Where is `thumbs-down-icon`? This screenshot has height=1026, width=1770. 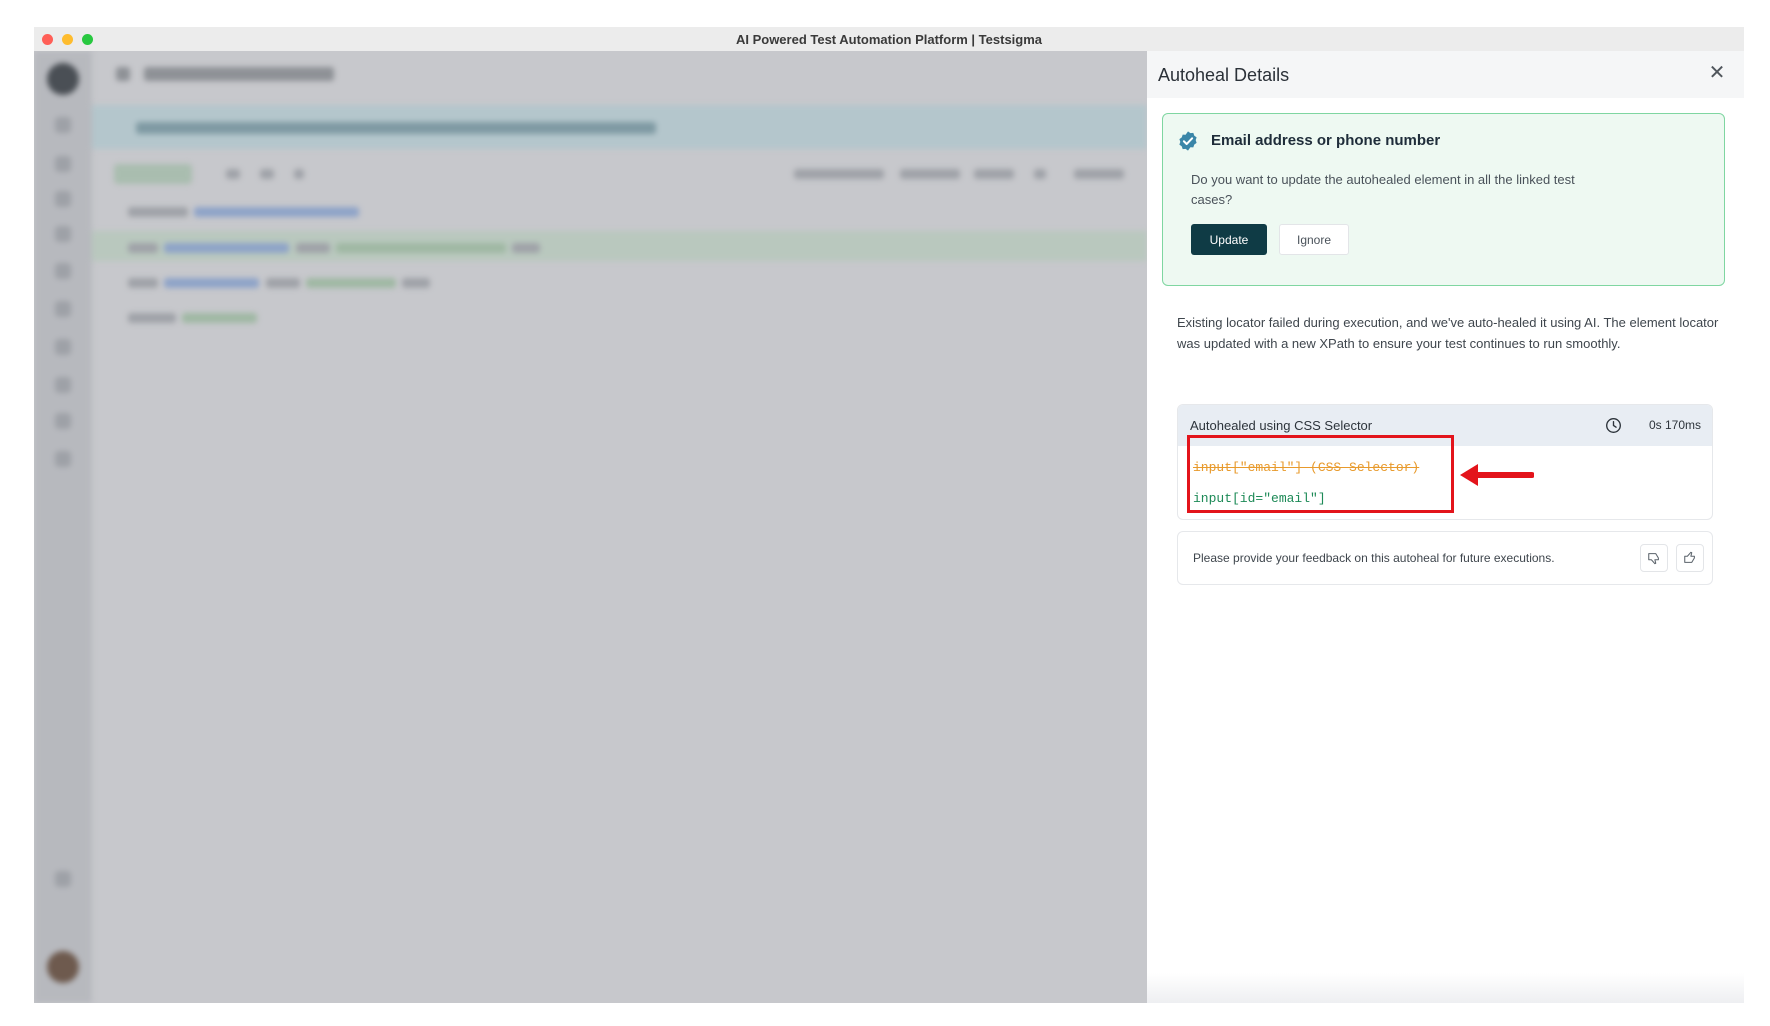 thumbs-down-icon is located at coordinates (1653, 559).